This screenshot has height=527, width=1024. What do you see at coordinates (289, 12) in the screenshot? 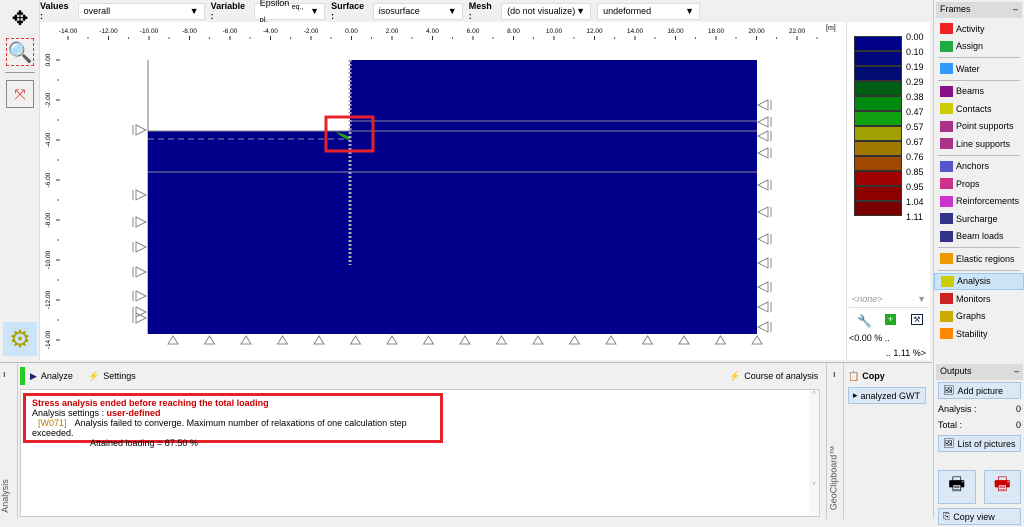
I see `variable-select: Epsilon eq., pl. ▼` at bounding box center [289, 12].